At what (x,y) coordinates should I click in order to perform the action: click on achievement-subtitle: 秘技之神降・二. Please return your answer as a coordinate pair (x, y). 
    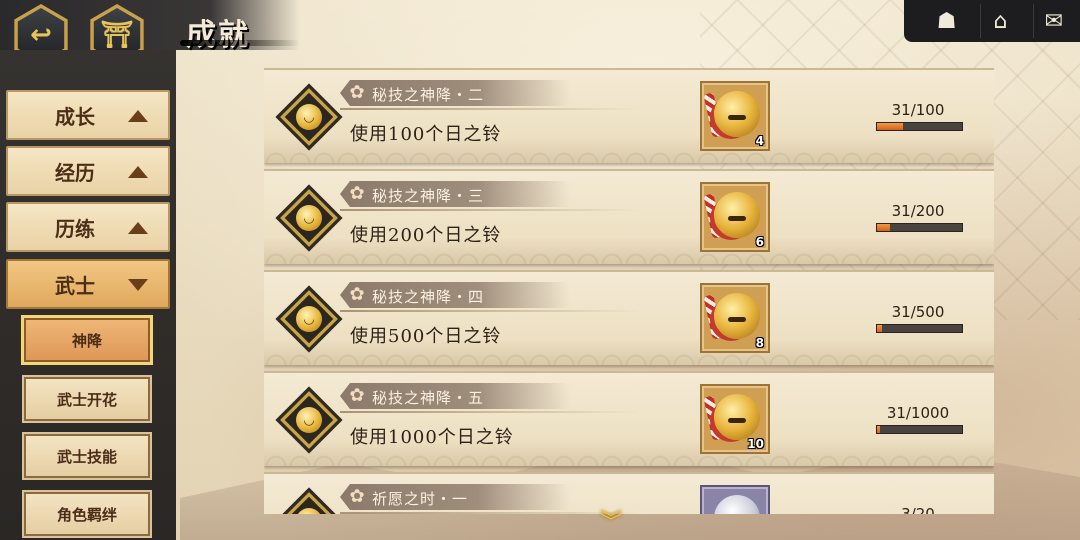
    Looking at the image, I should click on (428, 95).